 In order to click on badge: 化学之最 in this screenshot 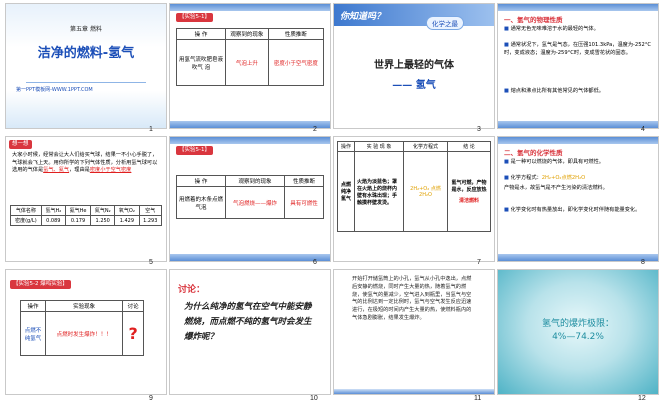, I will do `click(445, 23)`.